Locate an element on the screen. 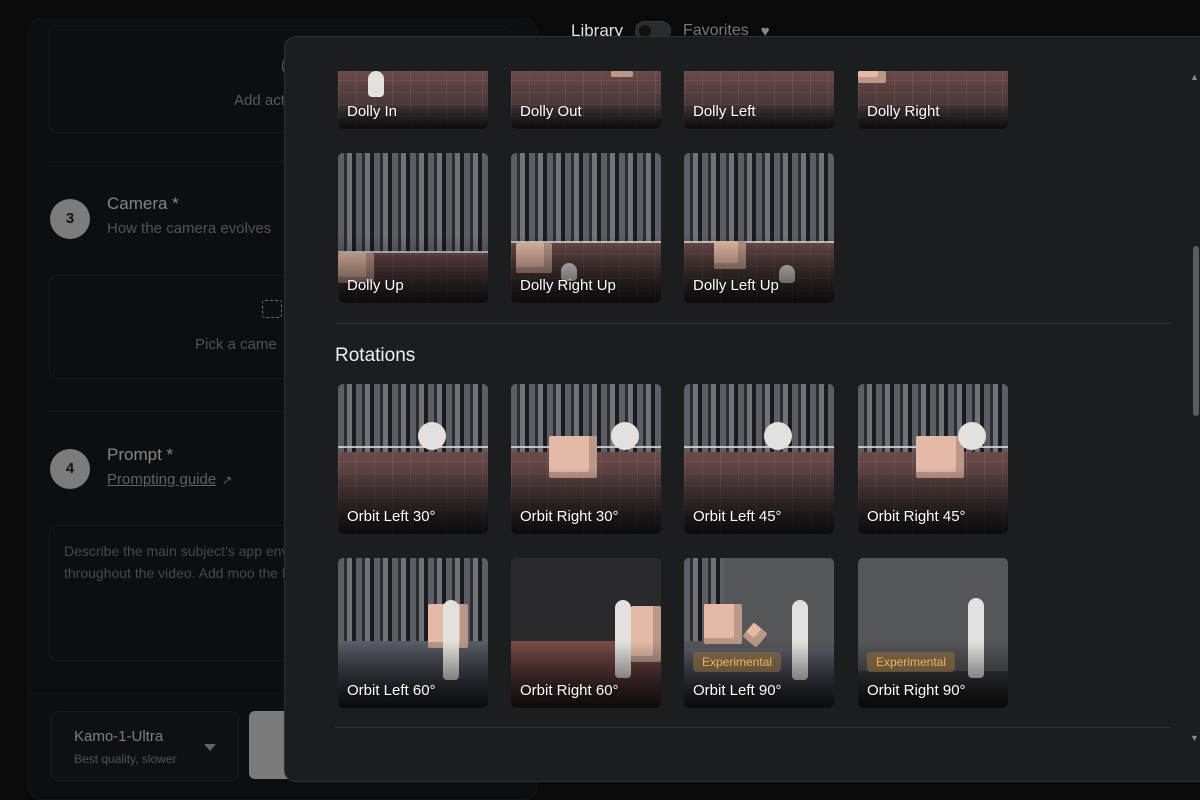  prompting-guide-link: Prompting guide ↗ is located at coordinates (169, 479).